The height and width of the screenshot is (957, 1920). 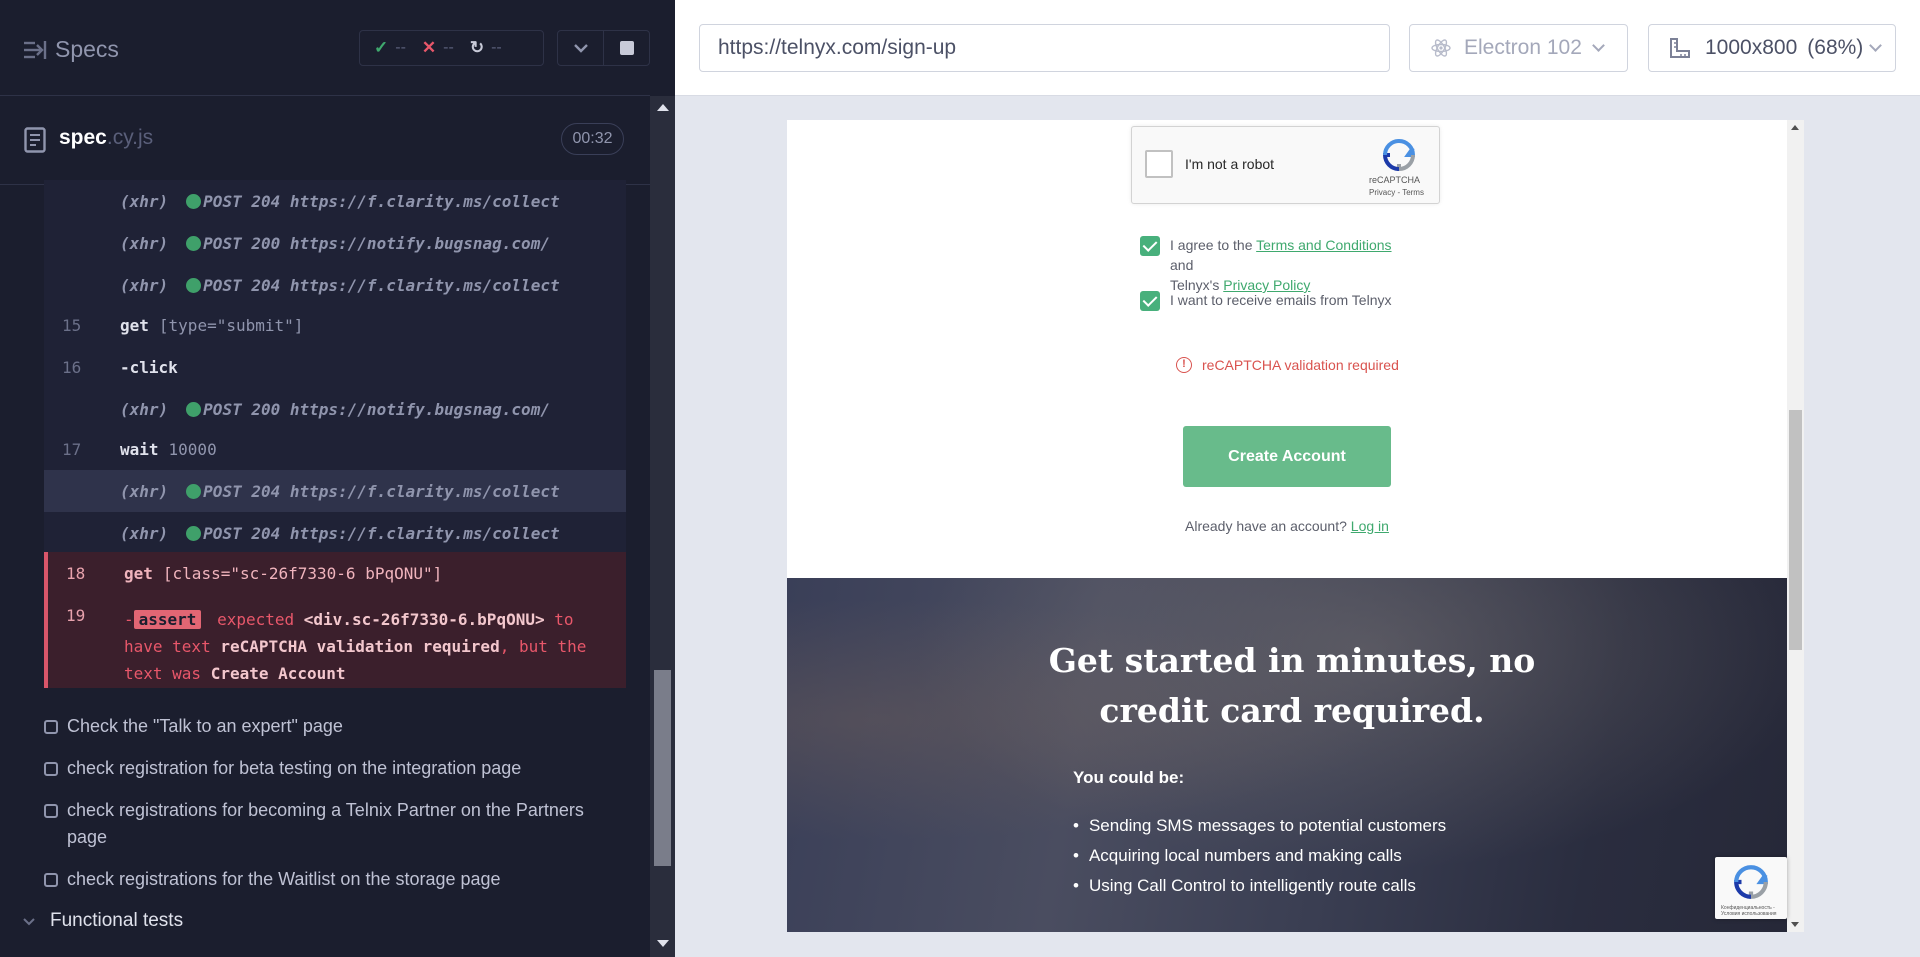 I want to click on browser-selector: Electron 102, so click(x=1518, y=48).